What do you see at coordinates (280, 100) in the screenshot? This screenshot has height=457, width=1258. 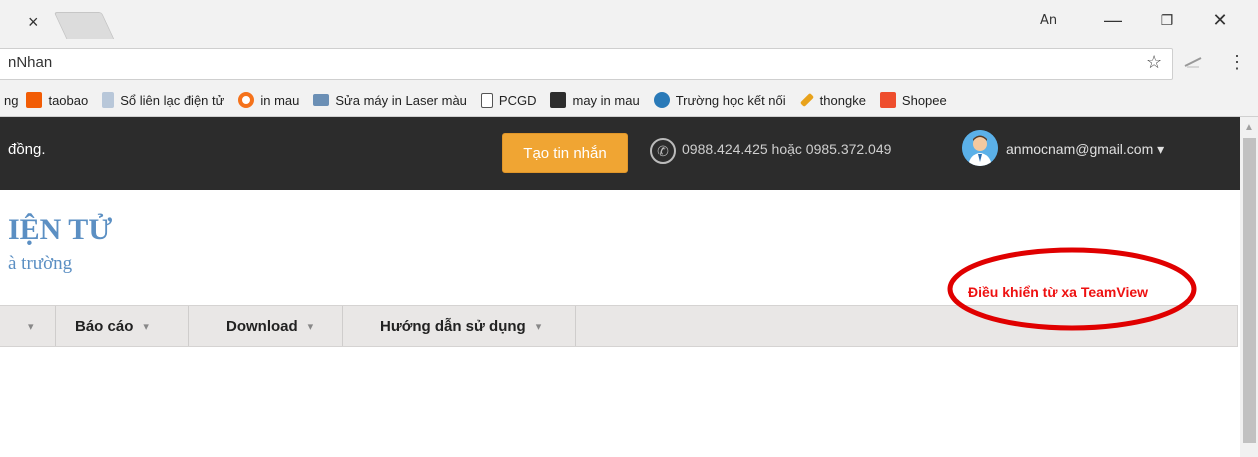 I see `bookmark-label: in mau` at bounding box center [280, 100].